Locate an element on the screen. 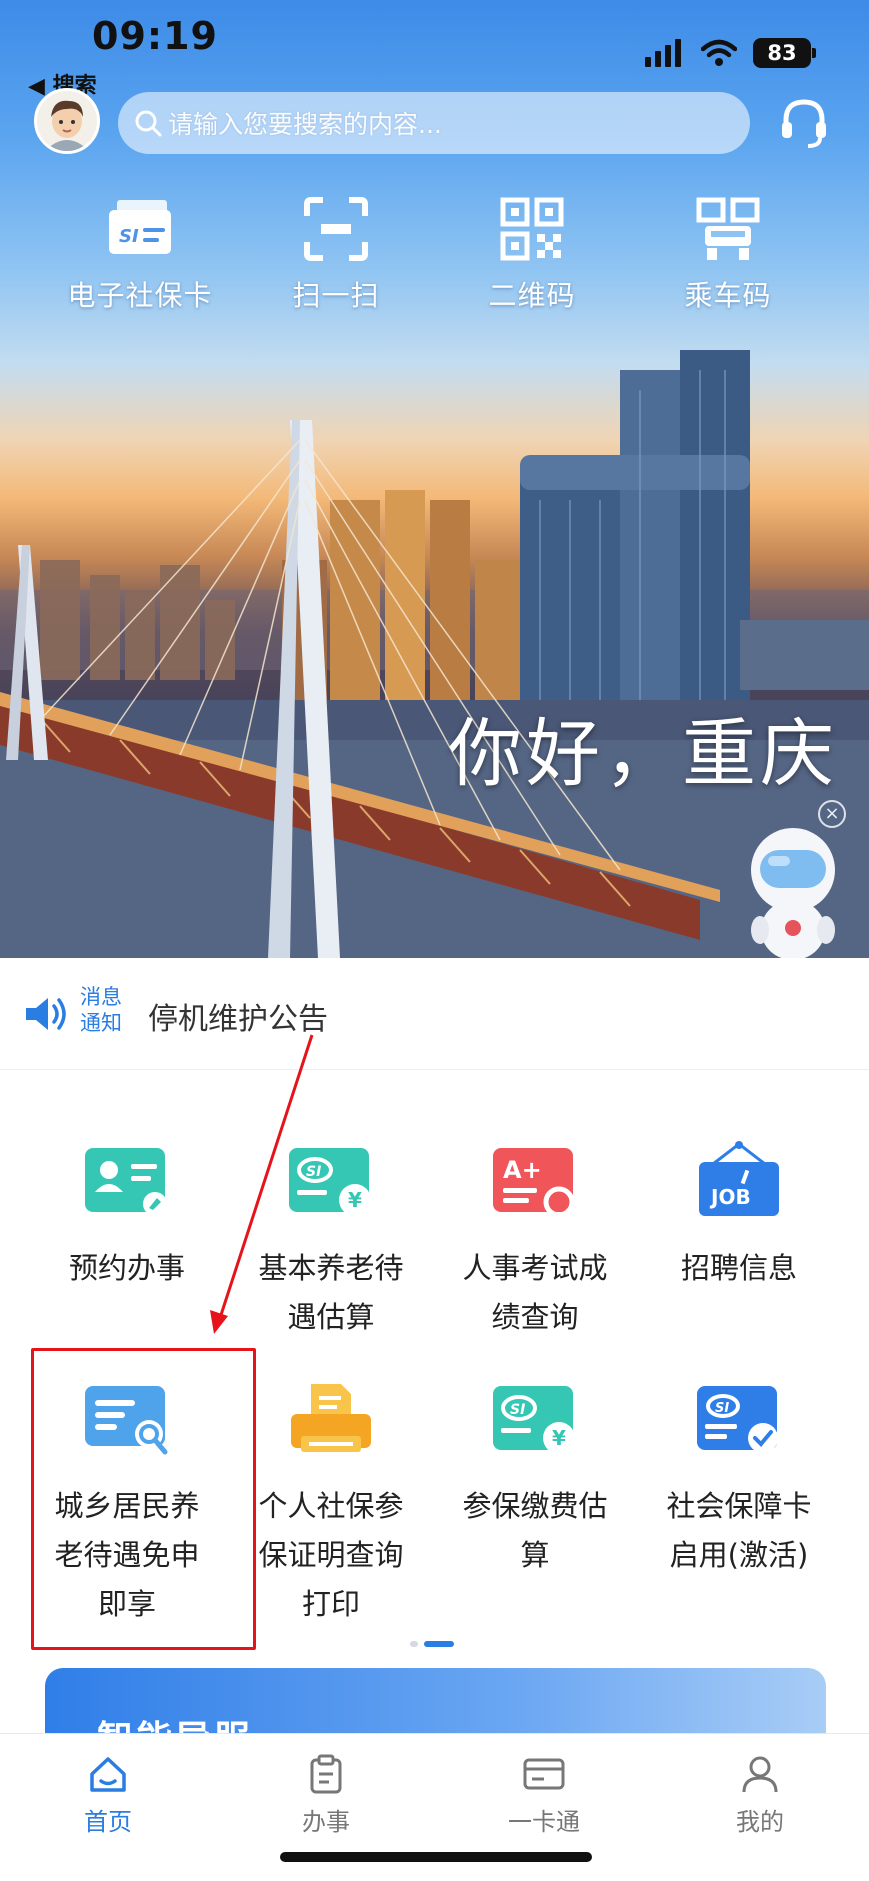 This screenshot has height=1881, width=869. service-payment-estimate: SI ¥ 参保缴费估 算 is located at coordinates (535, 1479).